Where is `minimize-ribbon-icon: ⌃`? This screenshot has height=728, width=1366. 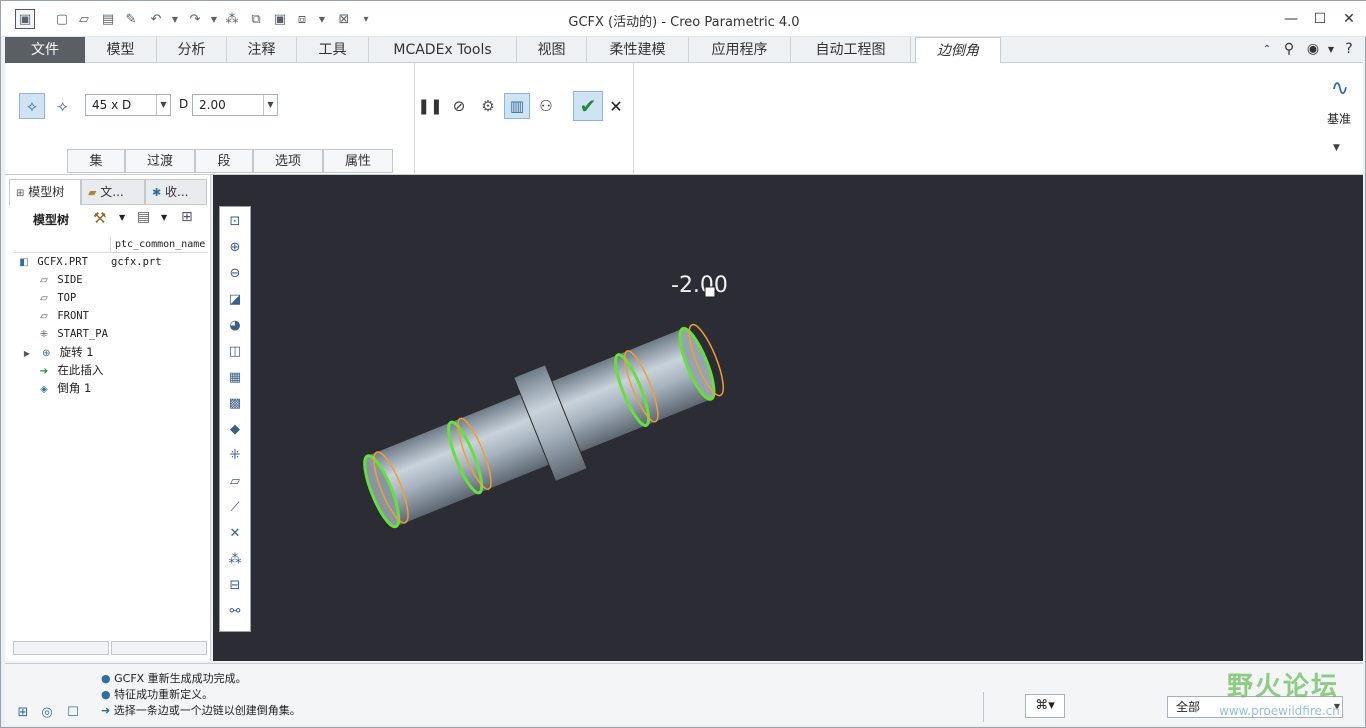 minimize-ribbon-icon: ⌃ is located at coordinates (1267, 49).